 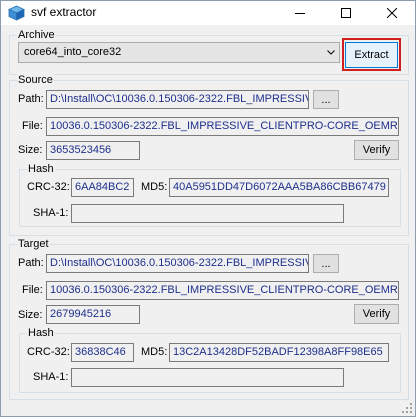 What do you see at coordinates (179, 52) in the screenshot?
I see `archive-select: core64_into_core32` at bounding box center [179, 52].